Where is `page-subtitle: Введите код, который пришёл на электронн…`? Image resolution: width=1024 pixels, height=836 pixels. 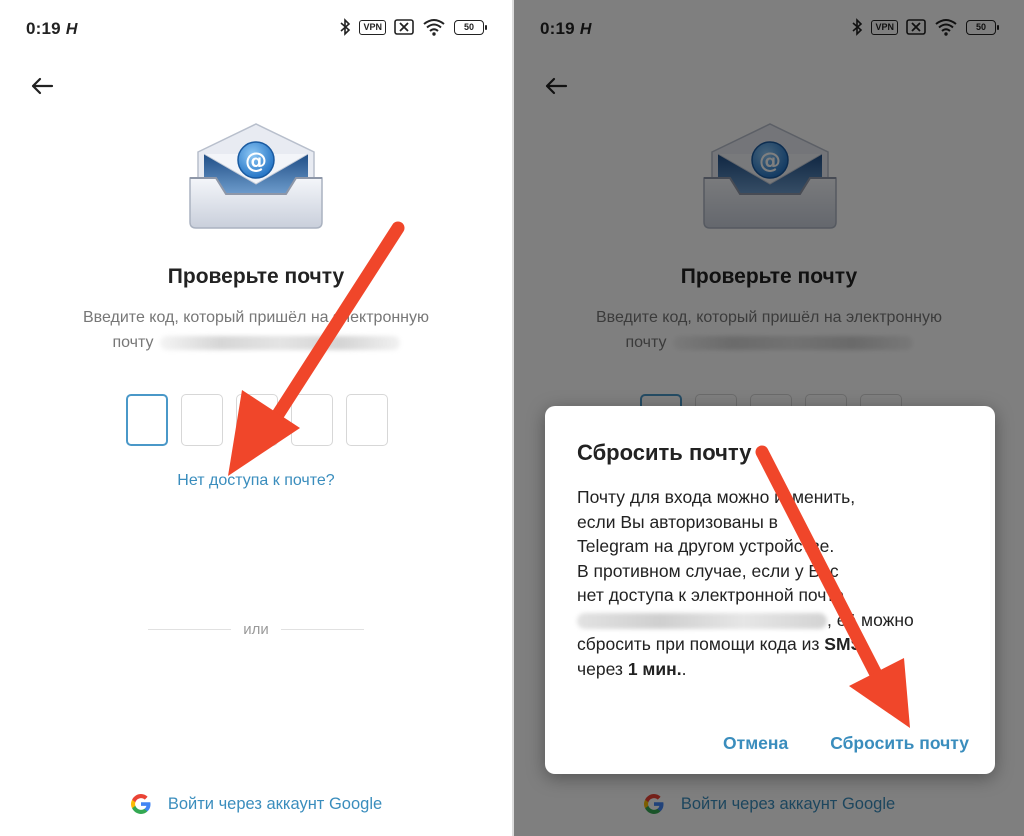
page-subtitle: Введите код, который пришёл на электронн… is located at coordinates (256, 330).